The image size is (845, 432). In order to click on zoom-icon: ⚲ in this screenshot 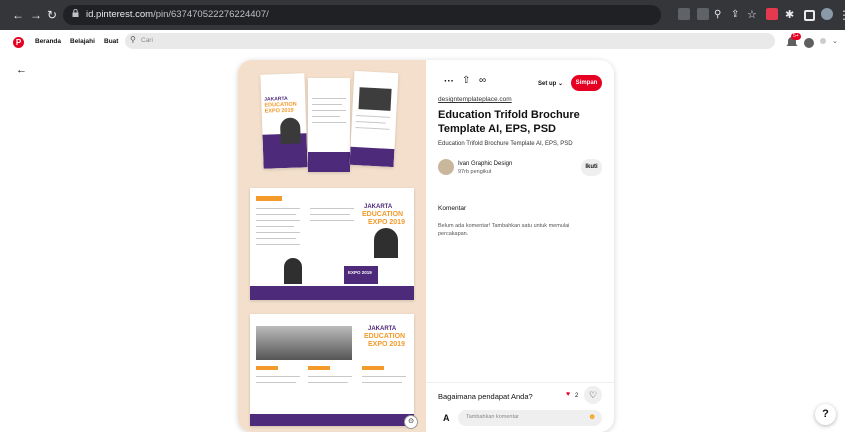, I will do `click(717, 15)`.